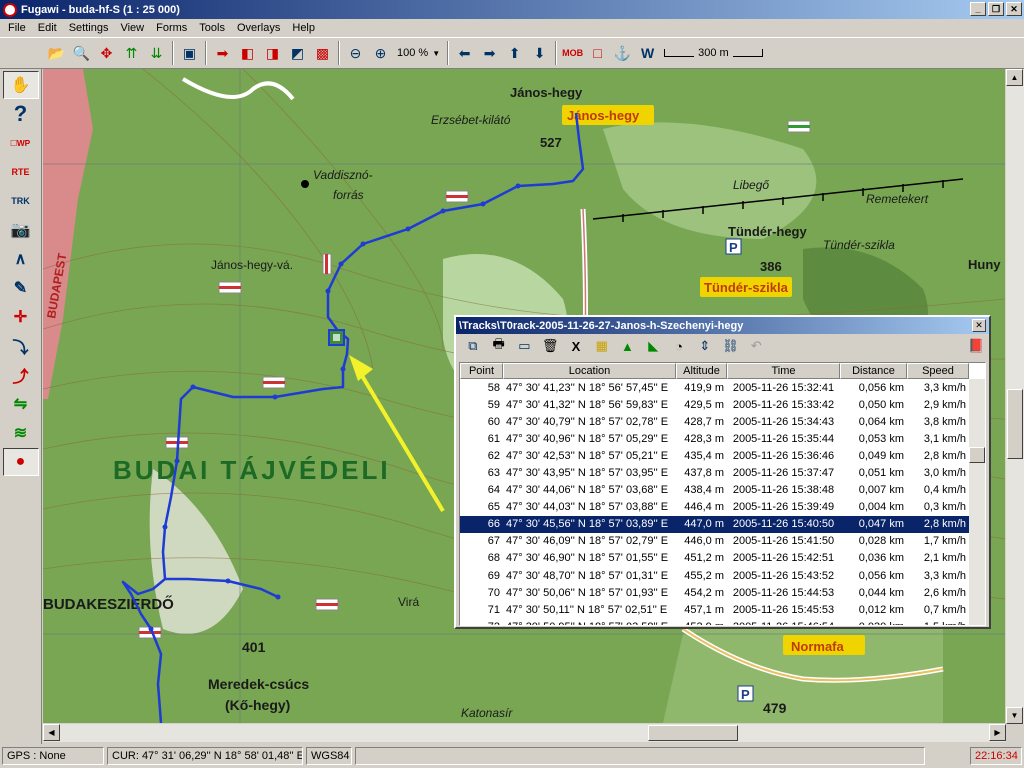  I want to click on zoom-dropdown-icon: ▼, so click(436, 53).